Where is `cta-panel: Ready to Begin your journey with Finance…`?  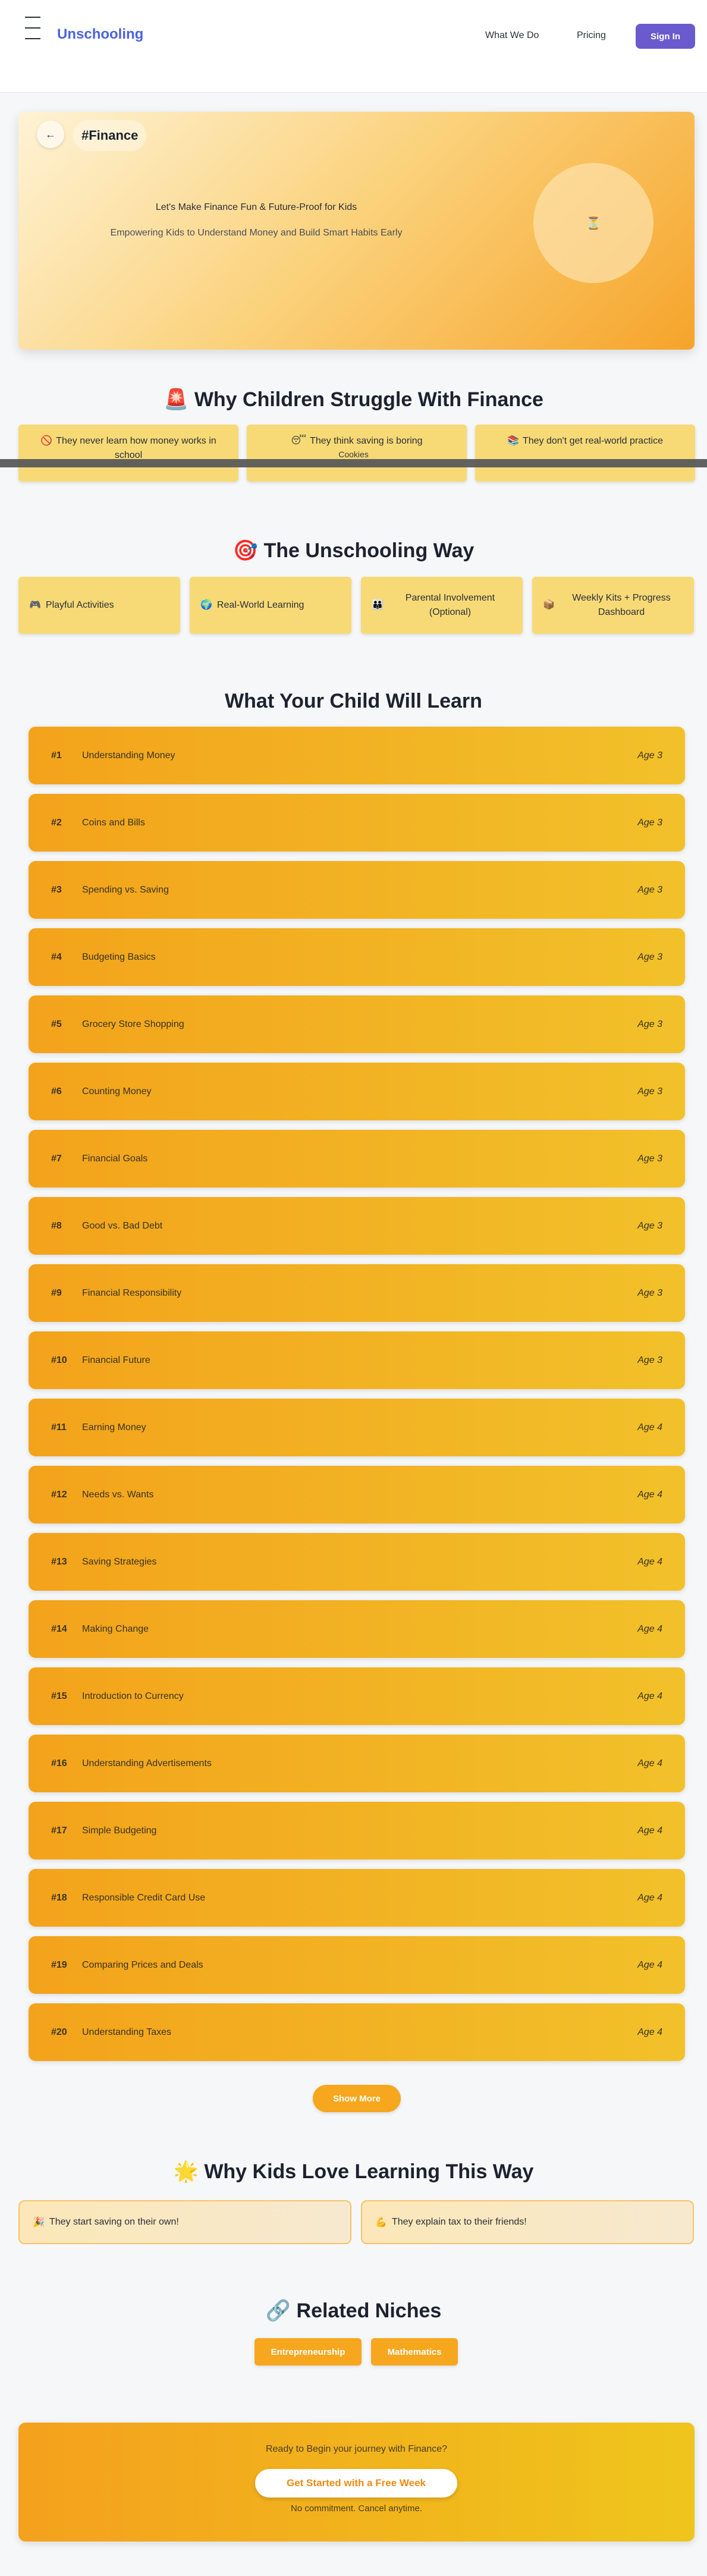 cta-panel: Ready to Begin your journey with Finance… is located at coordinates (356, 2482).